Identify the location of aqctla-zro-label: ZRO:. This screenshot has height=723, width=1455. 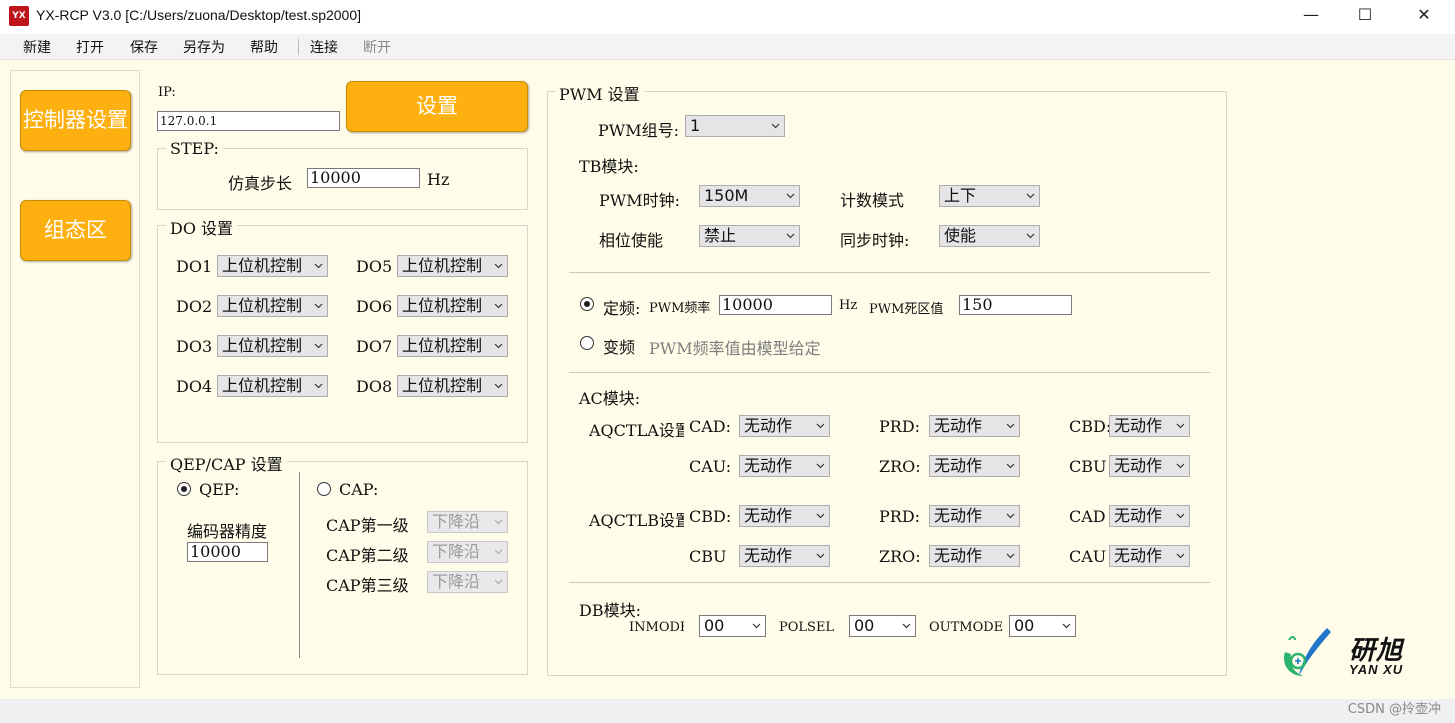
(900, 466).